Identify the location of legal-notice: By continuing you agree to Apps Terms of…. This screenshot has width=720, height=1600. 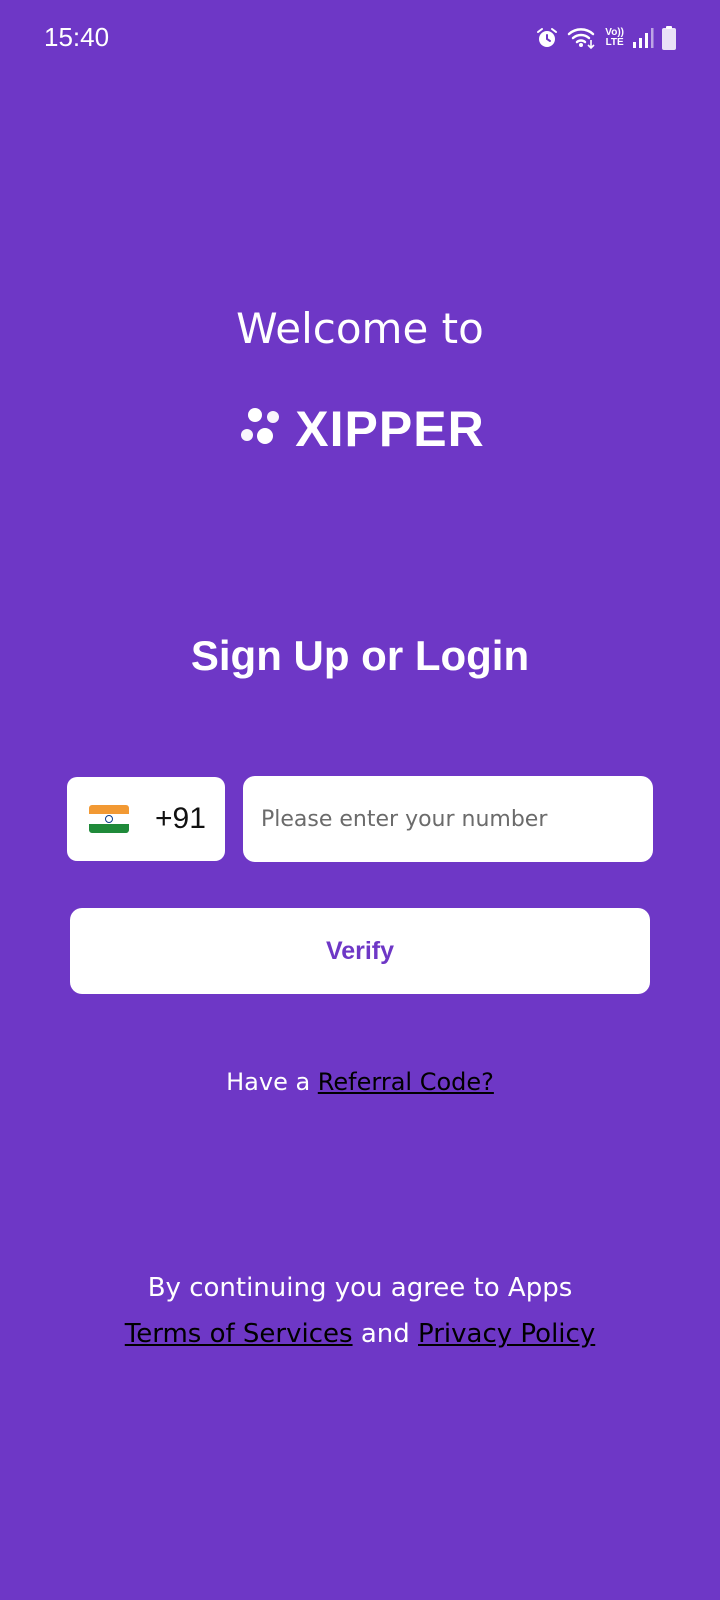
(360, 1311).